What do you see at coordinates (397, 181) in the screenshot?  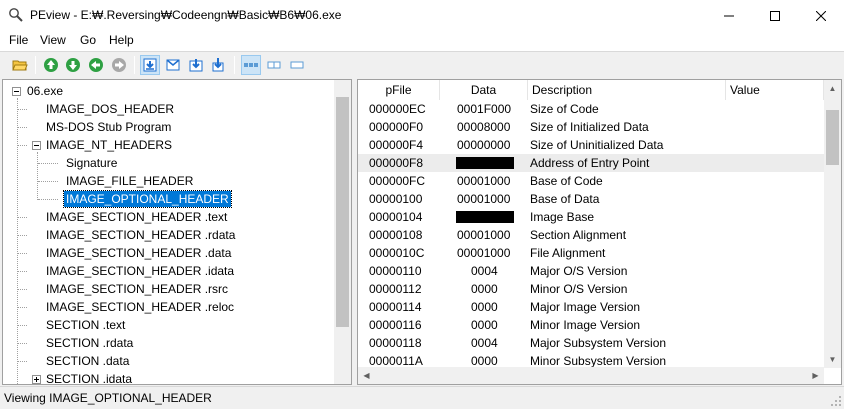 I see `cell-pfile: 000000FC` at bounding box center [397, 181].